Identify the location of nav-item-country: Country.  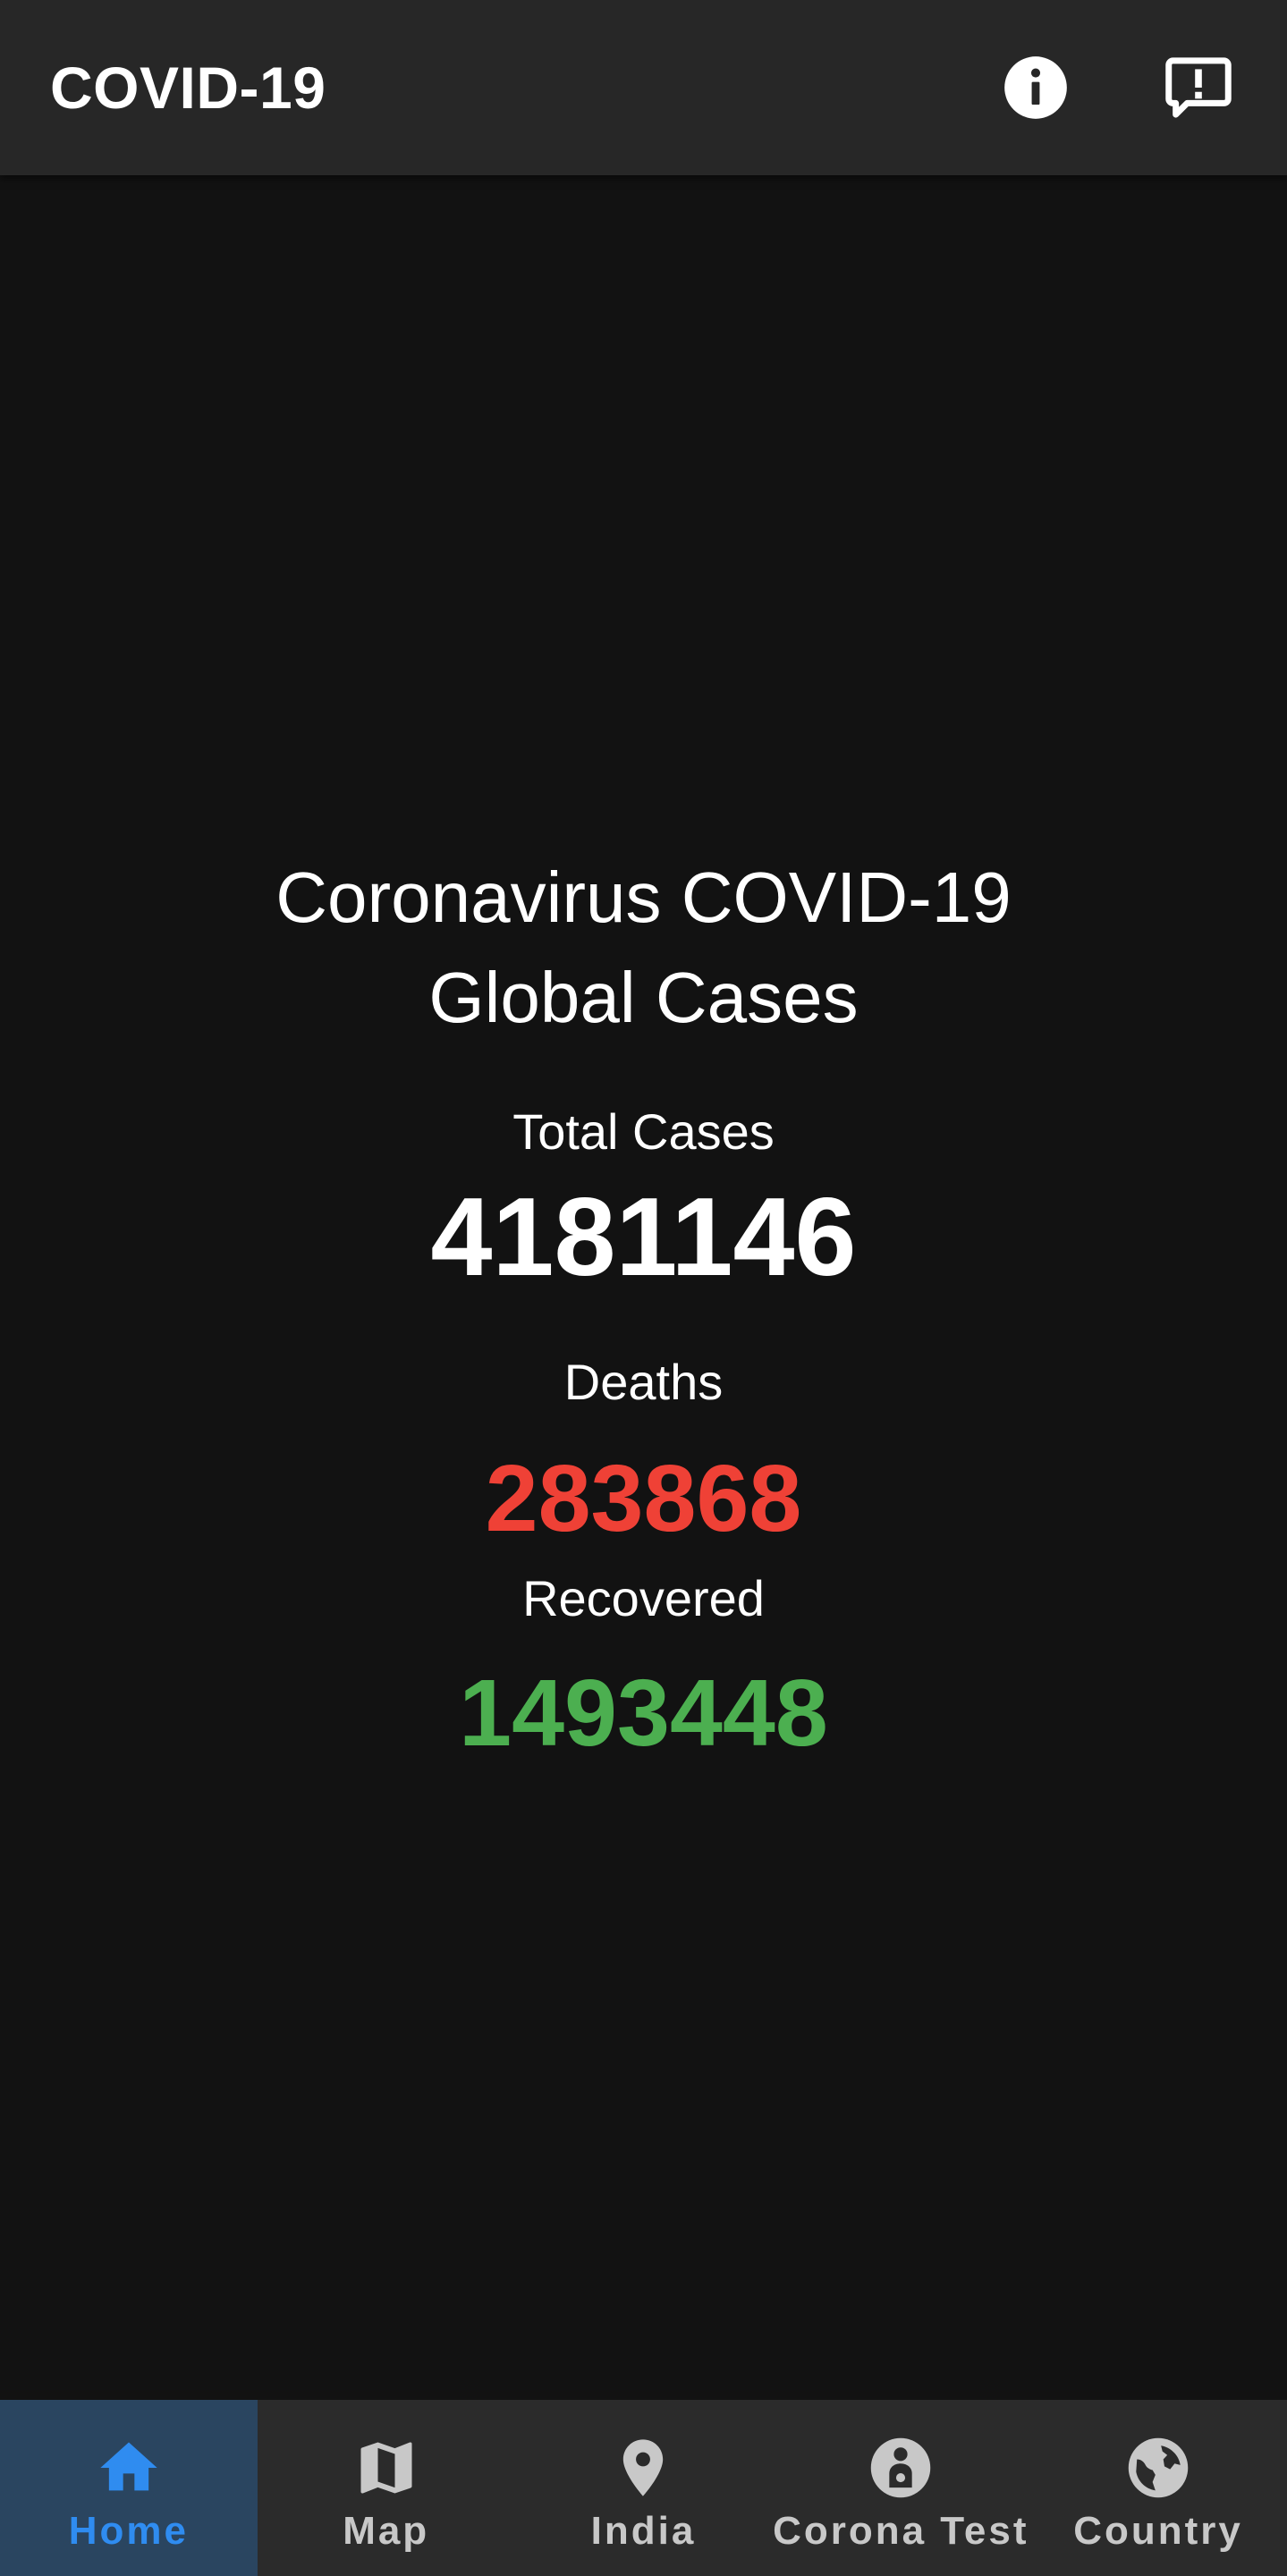
(1158, 2488).